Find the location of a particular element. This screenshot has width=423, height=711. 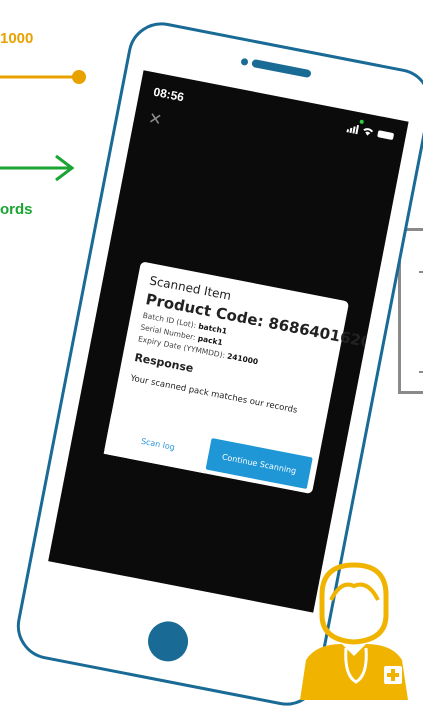

dialog-actions: Scan log Continue Scanning is located at coordinates (211, 454).